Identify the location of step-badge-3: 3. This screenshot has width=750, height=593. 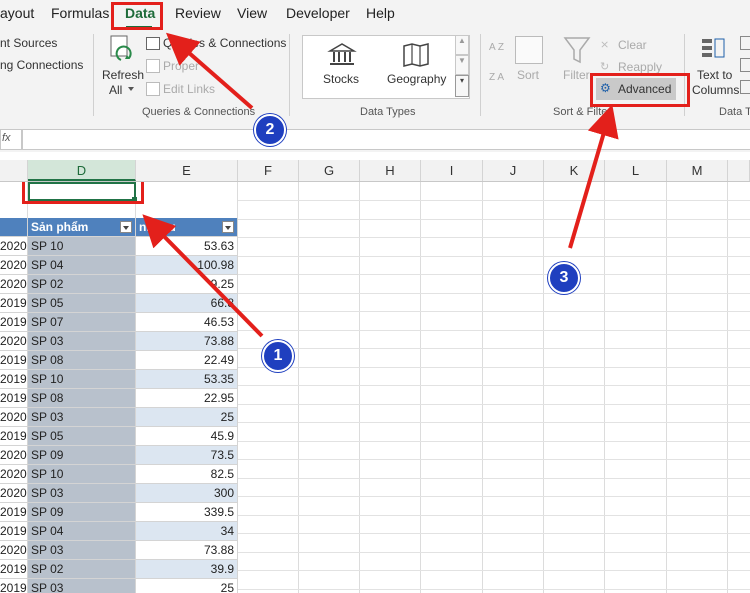
(564, 278).